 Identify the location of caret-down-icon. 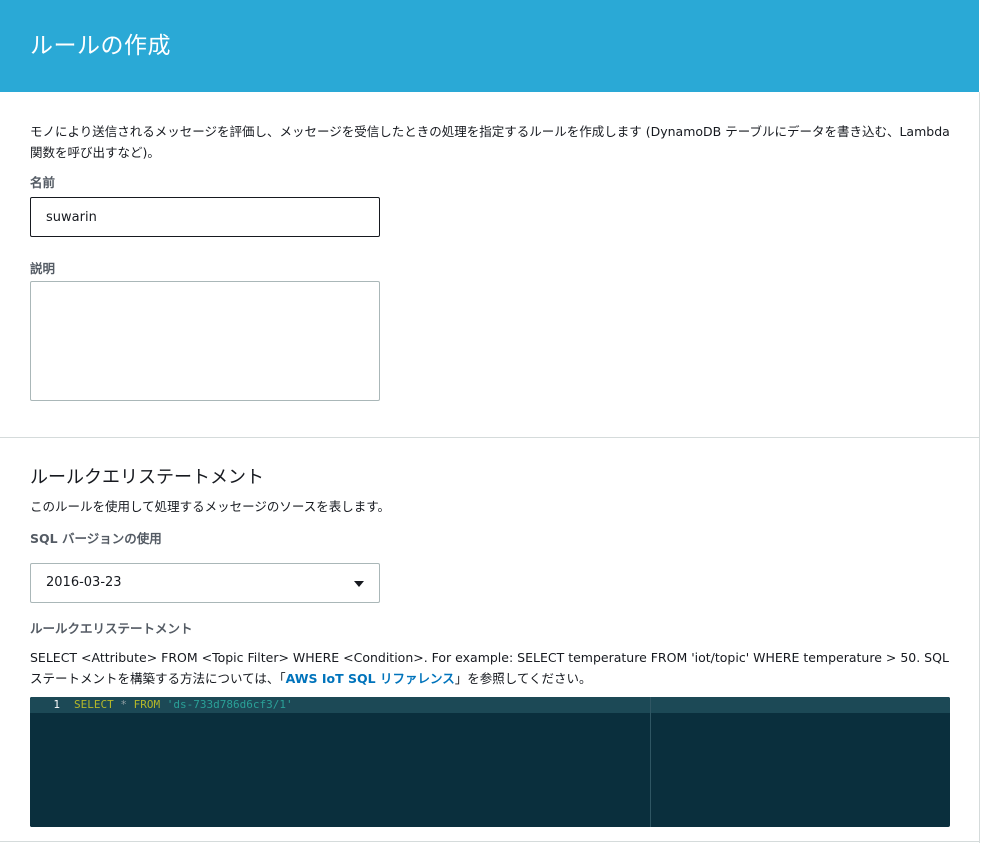
(359, 584).